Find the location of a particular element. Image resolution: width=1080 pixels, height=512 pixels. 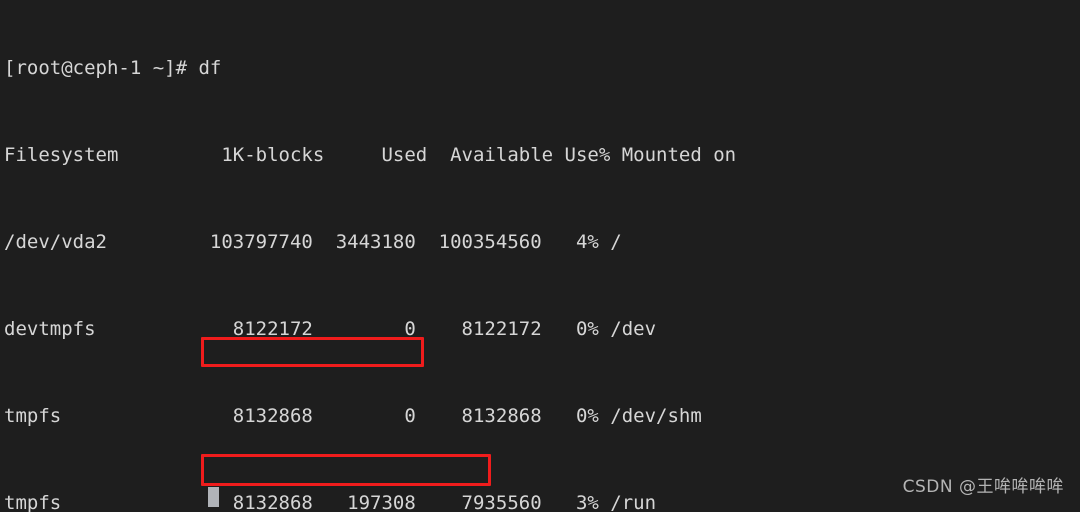

watermark-label: CSDN @王哞哞哞哞 is located at coordinates (983, 487).